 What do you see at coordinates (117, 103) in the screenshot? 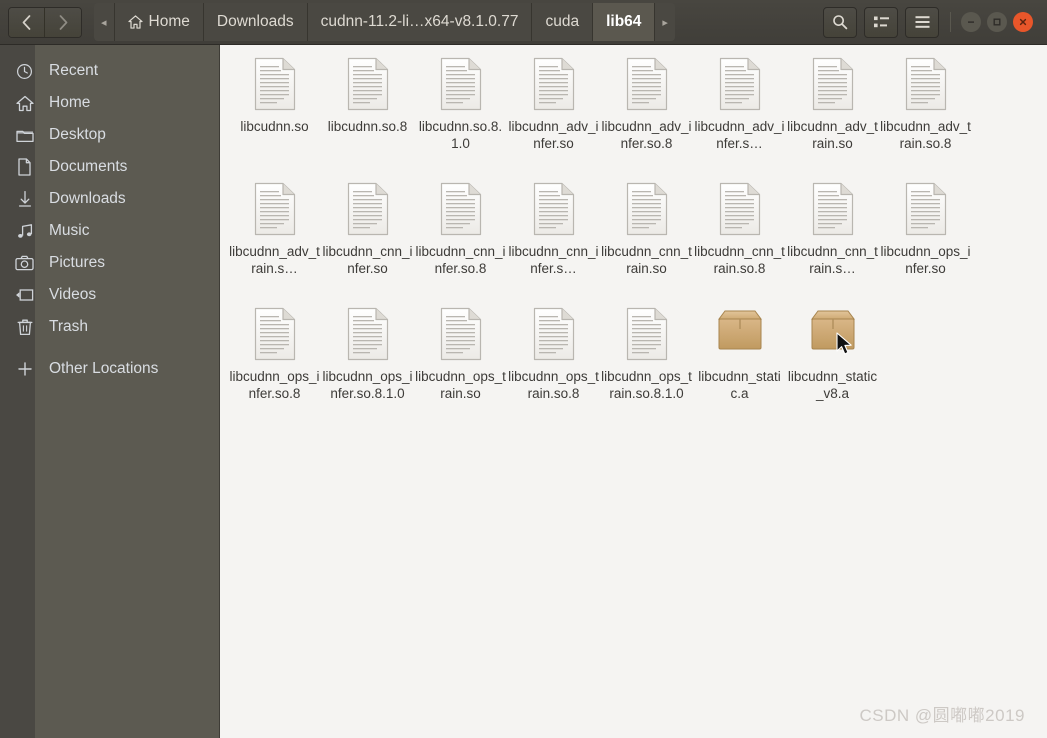
I see `sidebar-item-home: Home` at bounding box center [117, 103].